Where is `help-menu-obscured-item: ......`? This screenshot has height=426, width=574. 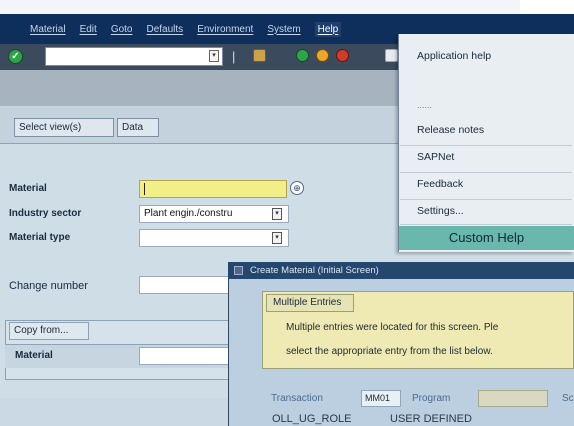 help-menu-obscured-item: ...... is located at coordinates (424, 105).